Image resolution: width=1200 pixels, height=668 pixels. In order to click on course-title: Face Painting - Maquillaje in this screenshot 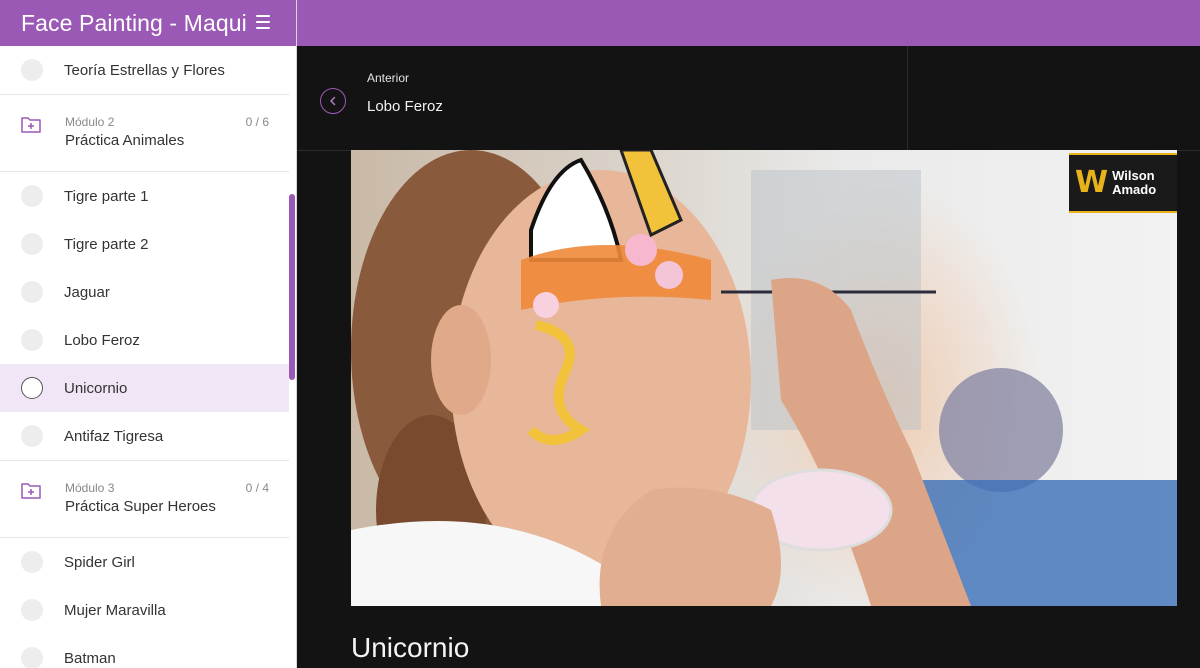, I will do `click(134, 22)`.